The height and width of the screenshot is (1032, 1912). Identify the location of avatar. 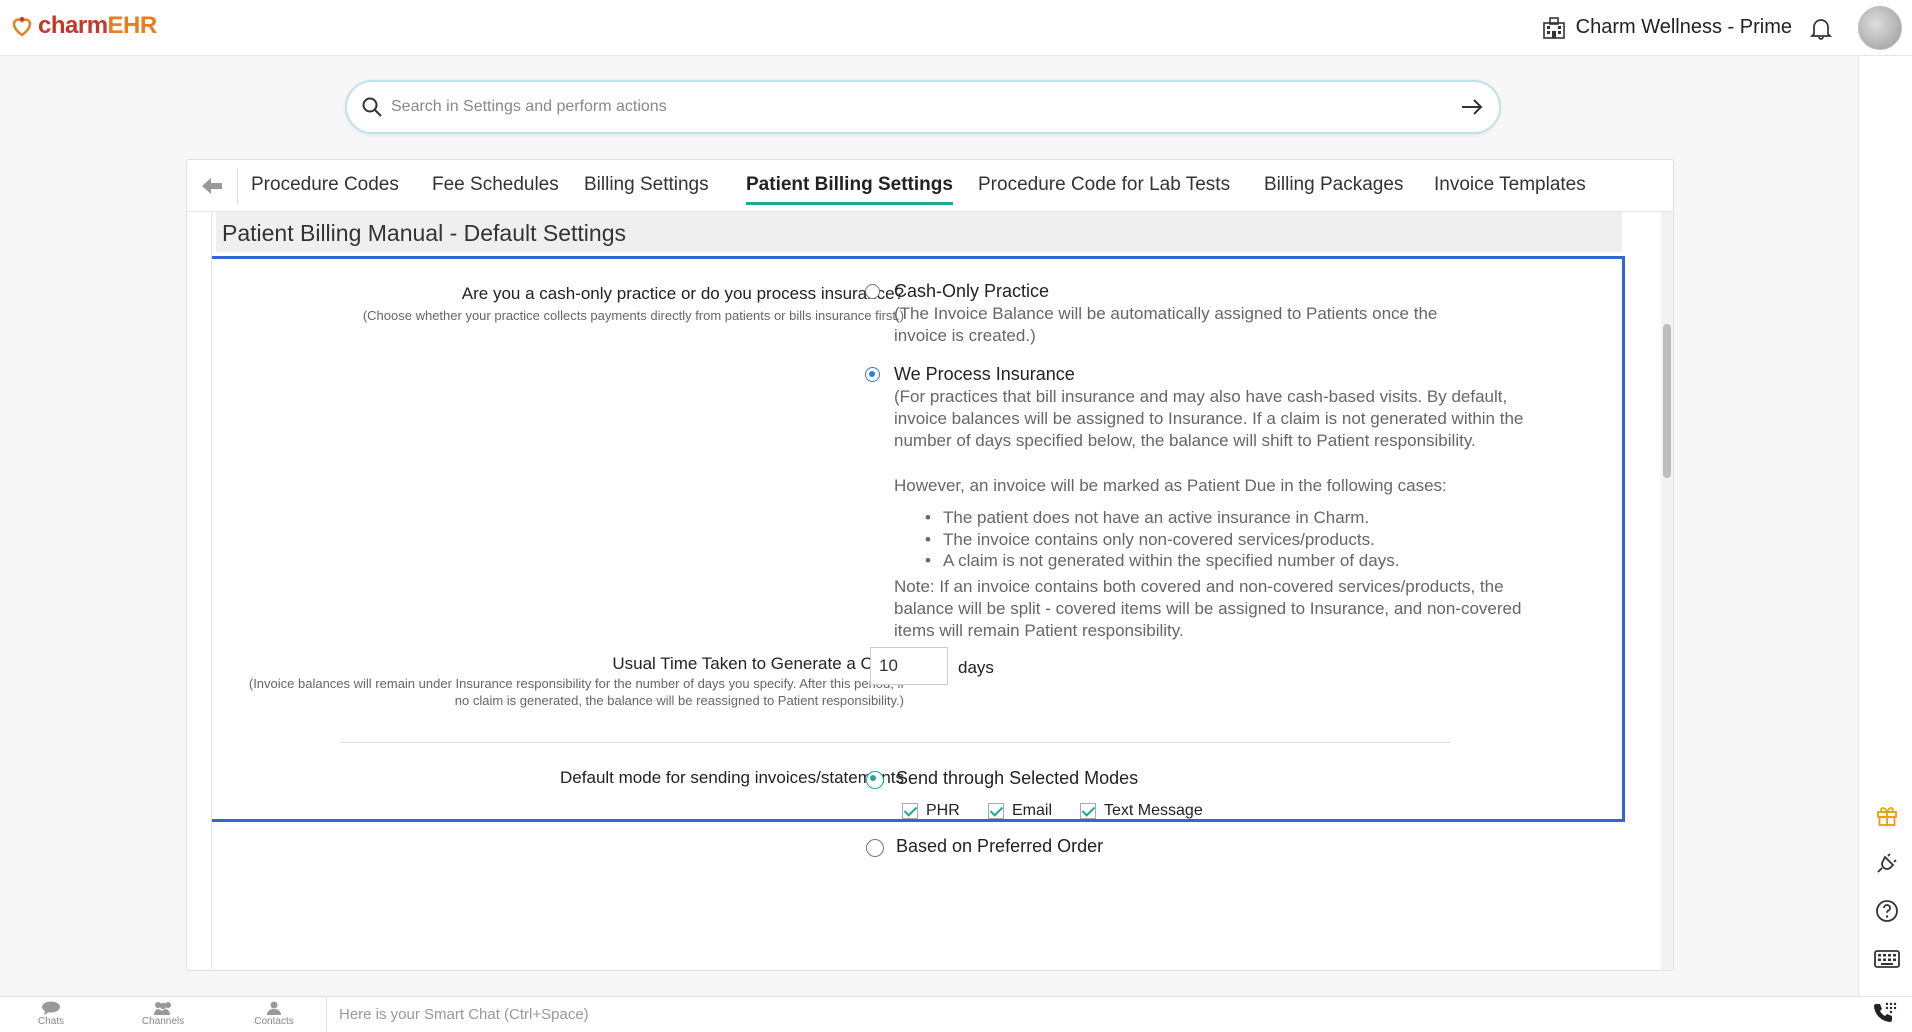
(1880, 28).